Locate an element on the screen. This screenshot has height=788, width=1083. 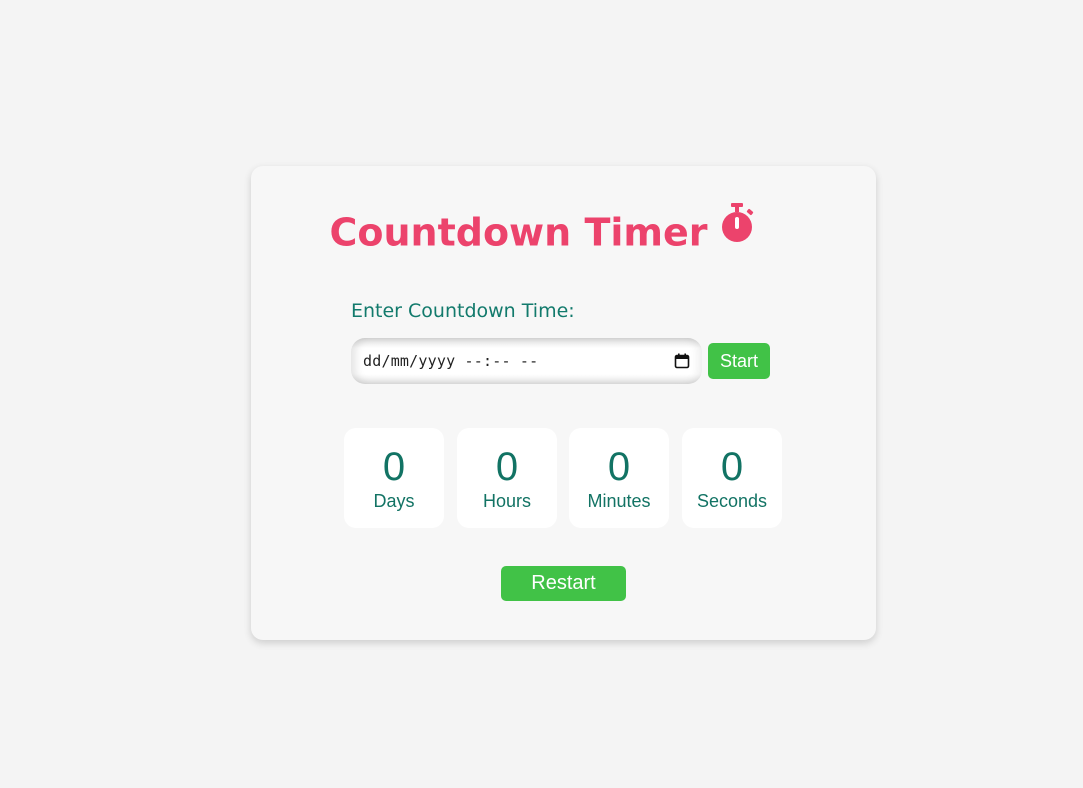
days-value: 0 is located at coordinates (394, 467).